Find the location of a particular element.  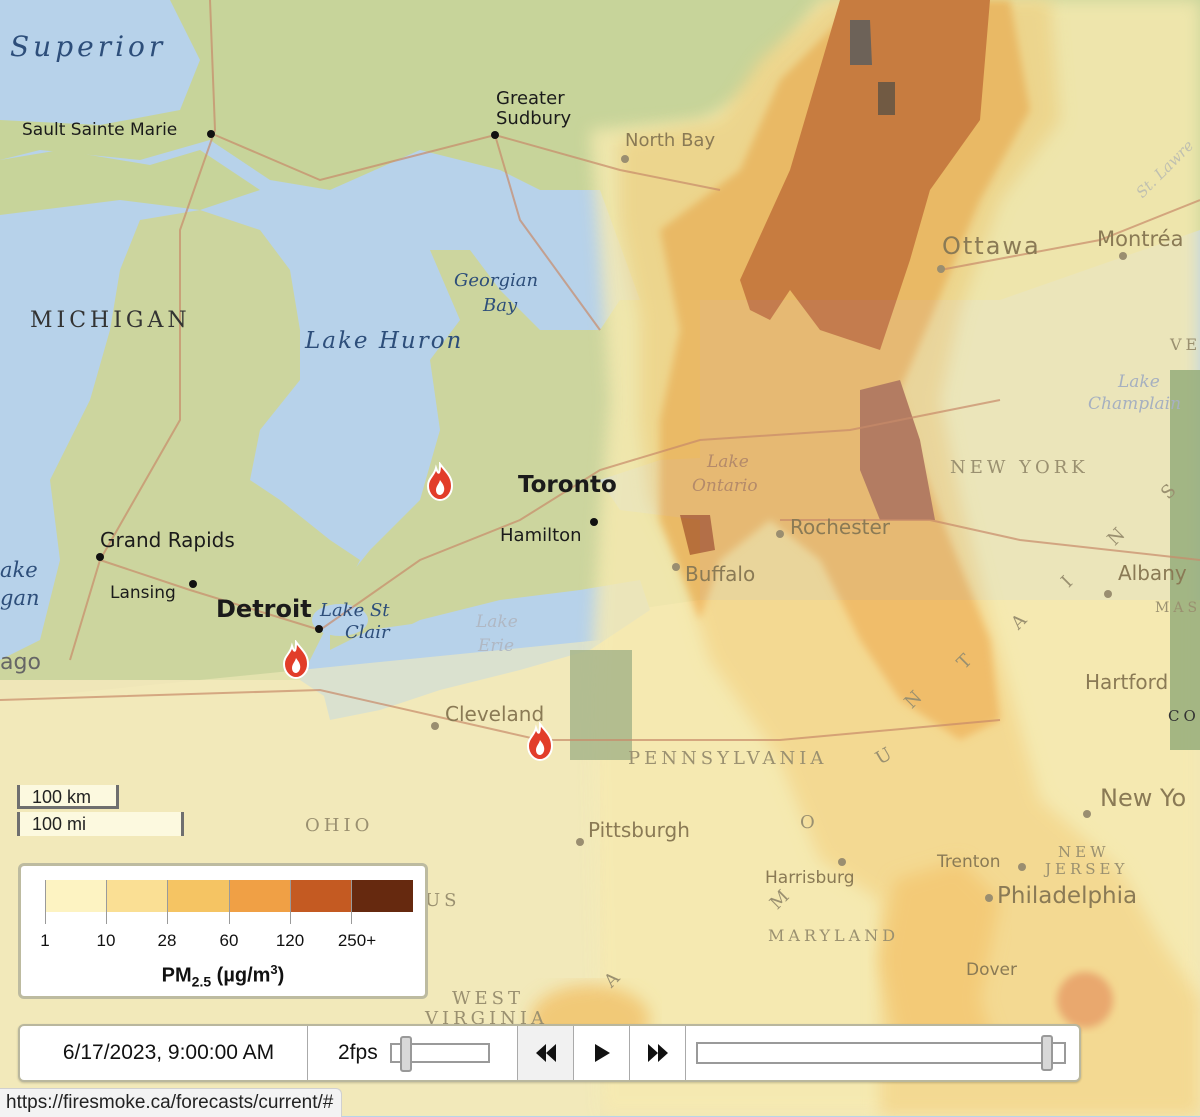

label-lake-michigan-2: gan is located at coordinates (20, 598).